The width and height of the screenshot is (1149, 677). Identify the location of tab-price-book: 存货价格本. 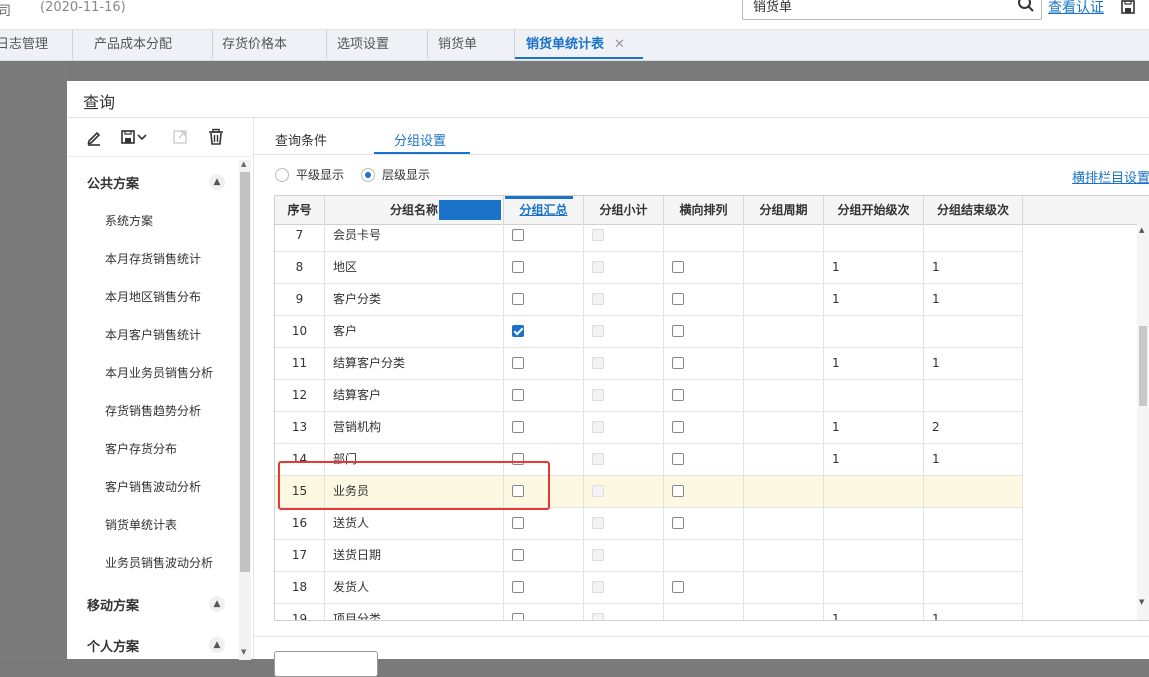
(274, 44).